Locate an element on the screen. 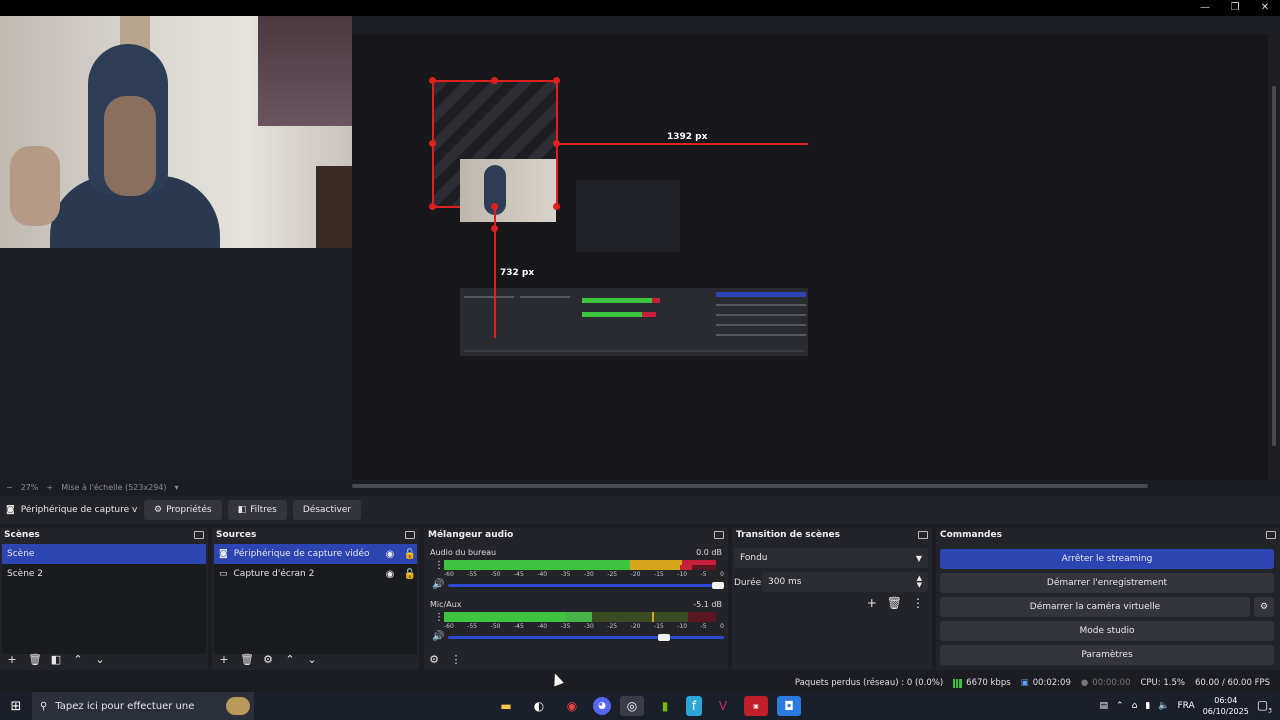 The width and height of the screenshot is (1280, 720). network-icon: ⌂ is located at coordinates (1135, 706).